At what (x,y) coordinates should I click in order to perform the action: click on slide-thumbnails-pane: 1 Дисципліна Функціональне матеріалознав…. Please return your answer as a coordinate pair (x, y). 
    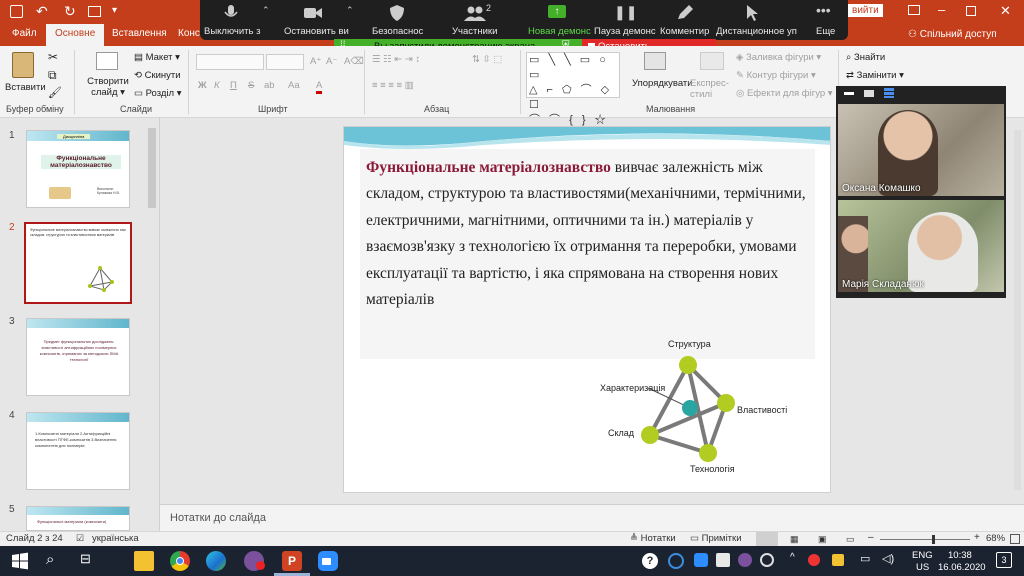
    Looking at the image, I should click on (80, 324).